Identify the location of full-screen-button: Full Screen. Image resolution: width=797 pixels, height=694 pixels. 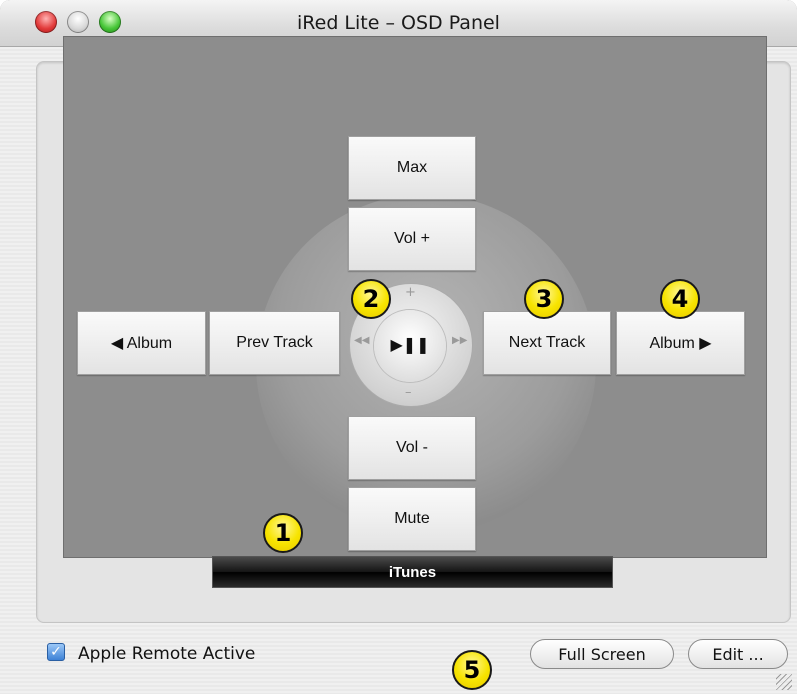
(602, 654).